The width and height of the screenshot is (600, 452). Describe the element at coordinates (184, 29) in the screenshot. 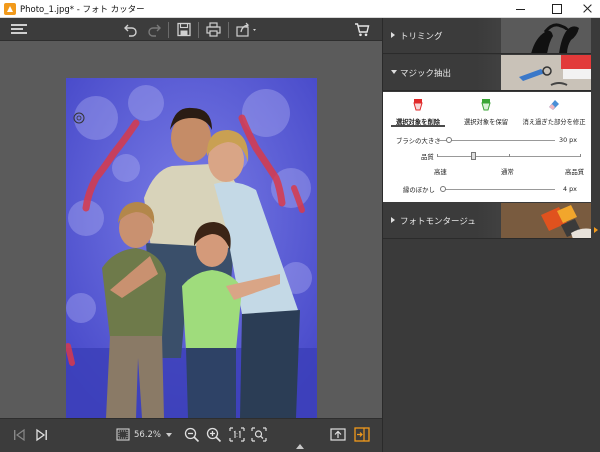

I see `save-icon` at that location.